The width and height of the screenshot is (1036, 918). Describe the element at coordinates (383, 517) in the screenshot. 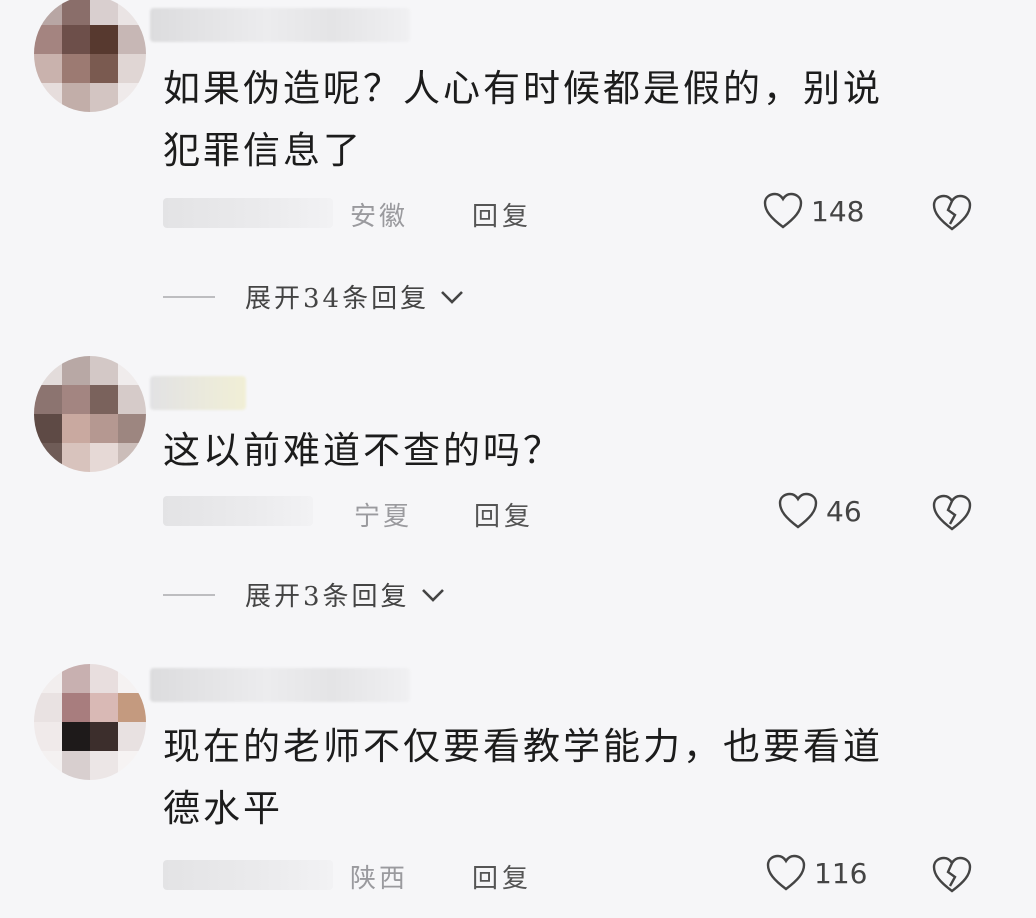

I see `location-label: 宁夏` at that location.